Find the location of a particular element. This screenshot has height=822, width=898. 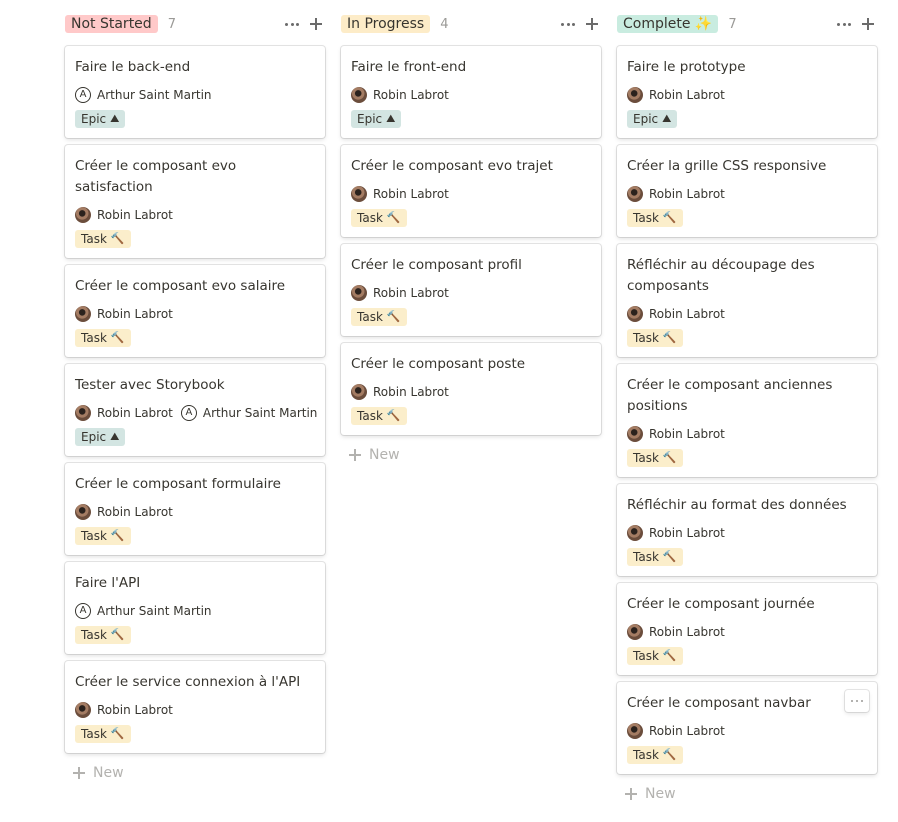

column-name: Complete is located at coordinates (657, 24).